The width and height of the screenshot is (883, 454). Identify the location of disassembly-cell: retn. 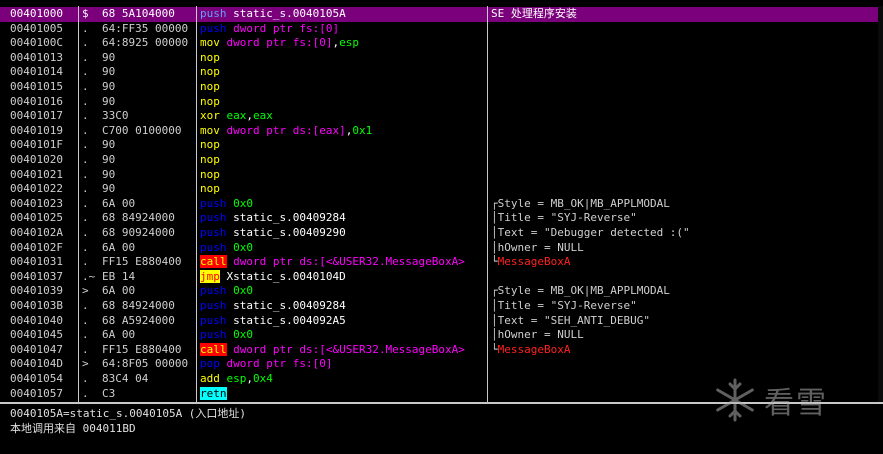
(343, 394).